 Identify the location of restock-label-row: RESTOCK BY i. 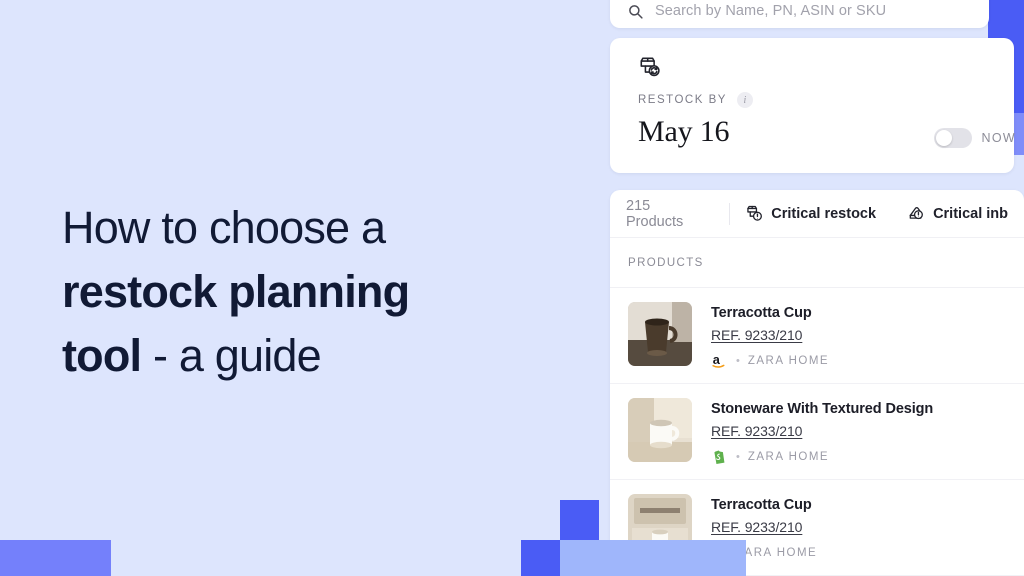
(826, 100).